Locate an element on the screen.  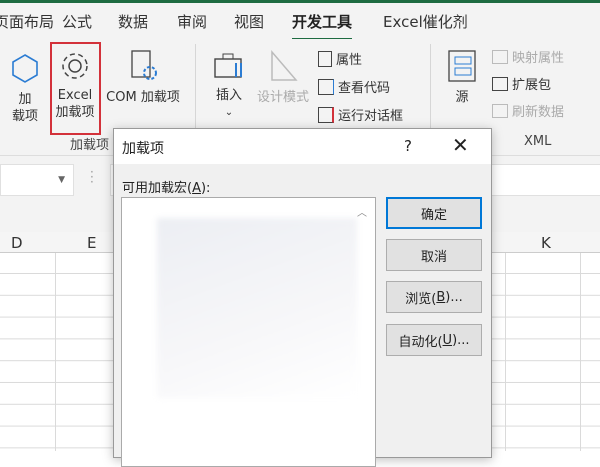
available-addins-label: 可用加载宏(A): is located at coordinates (166, 186).